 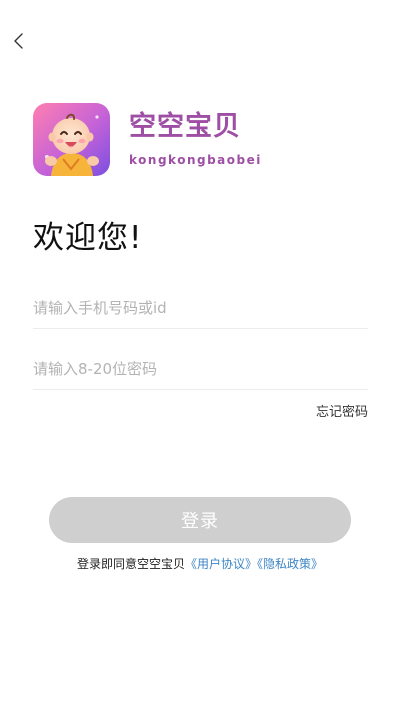 I want to click on phone-input, so click(x=200, y=308).